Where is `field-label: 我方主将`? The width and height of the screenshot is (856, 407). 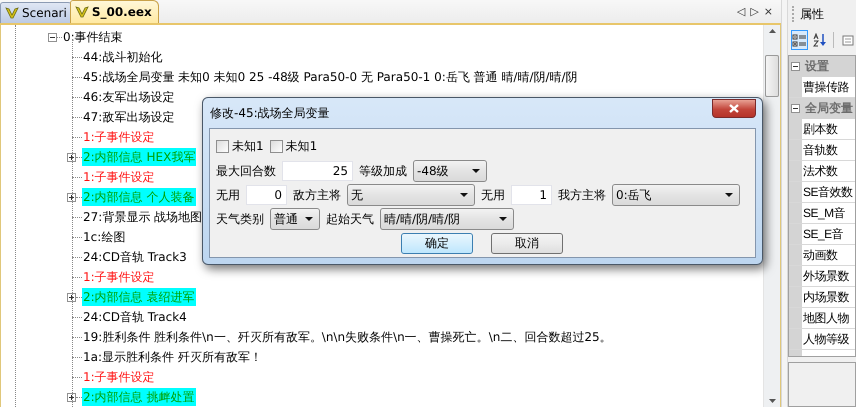 field-label: 我方主将 is located at coordinates (582, 195).